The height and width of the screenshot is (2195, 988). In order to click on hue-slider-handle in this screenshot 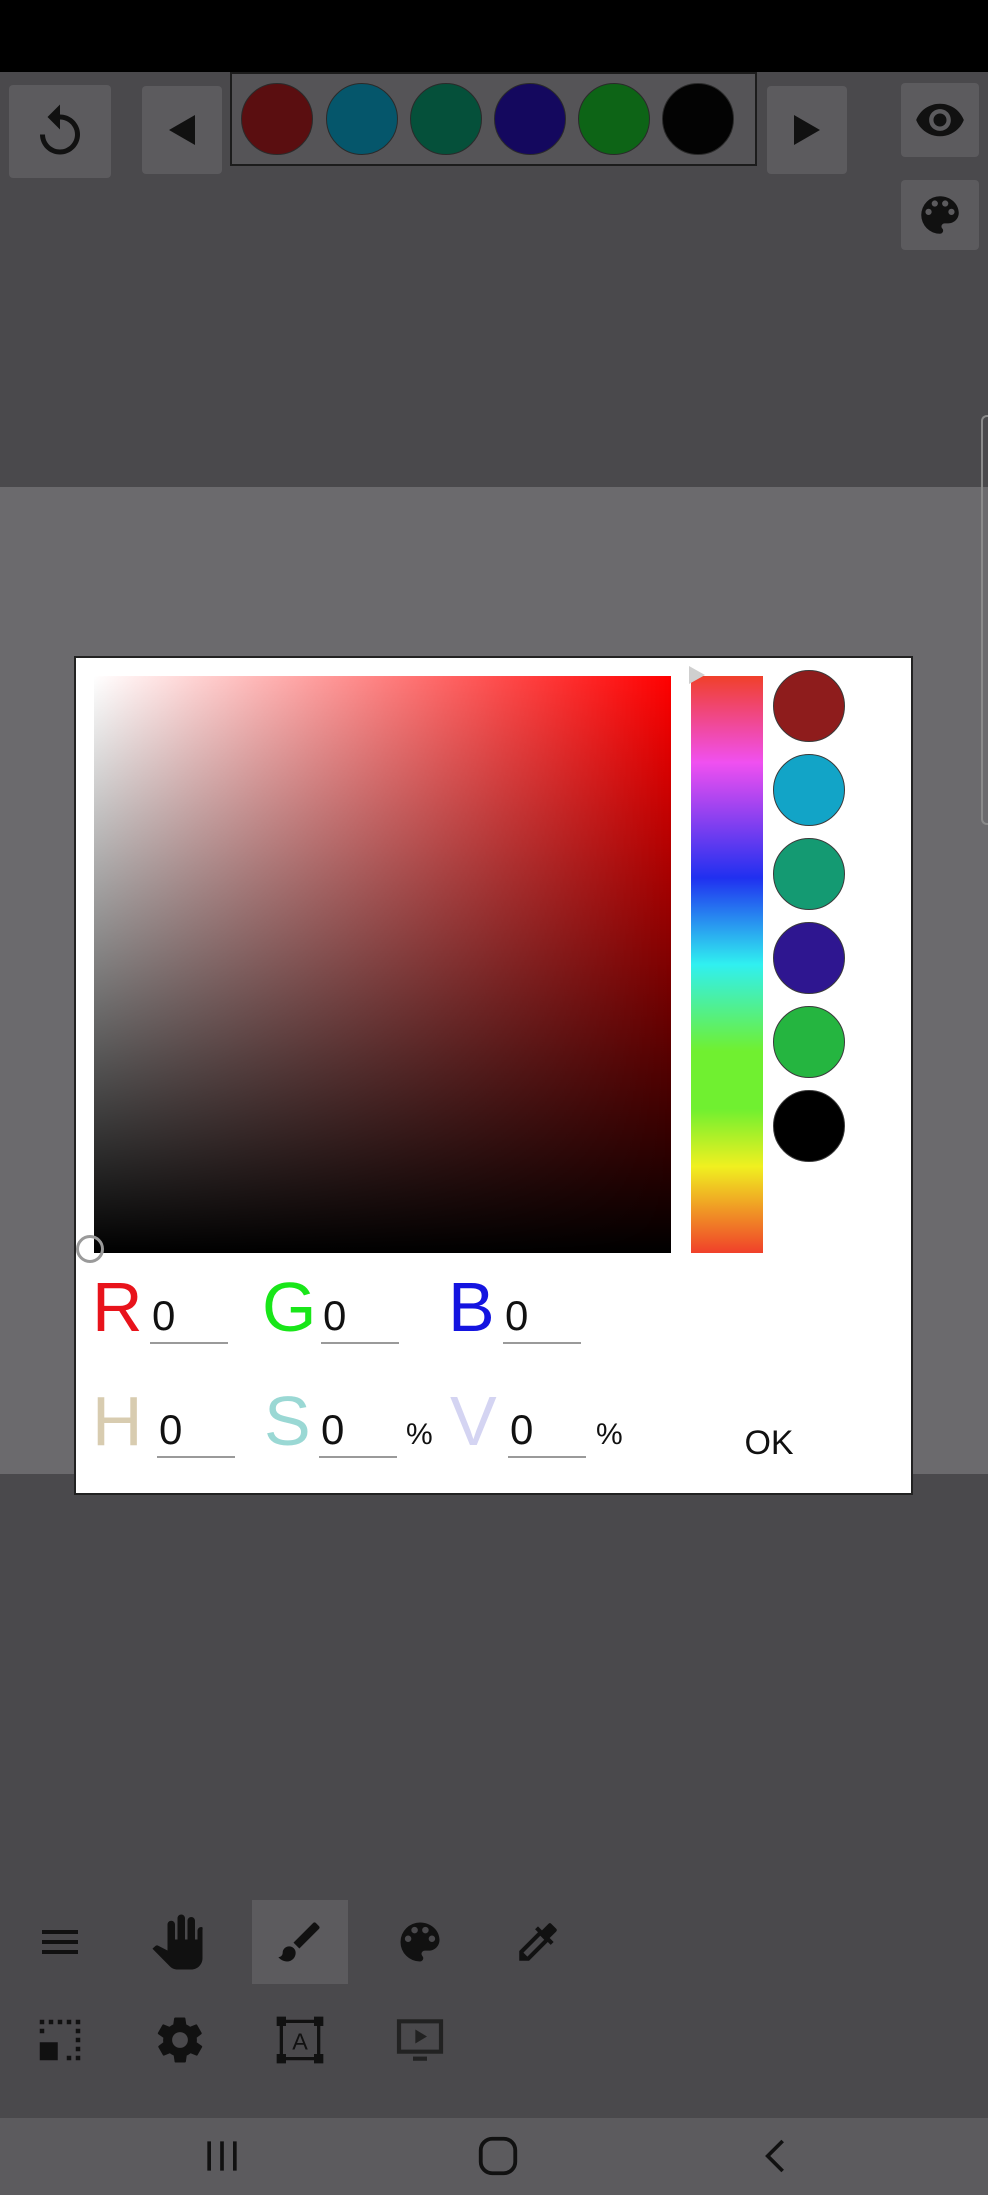, I will do `click(697, 675)`.